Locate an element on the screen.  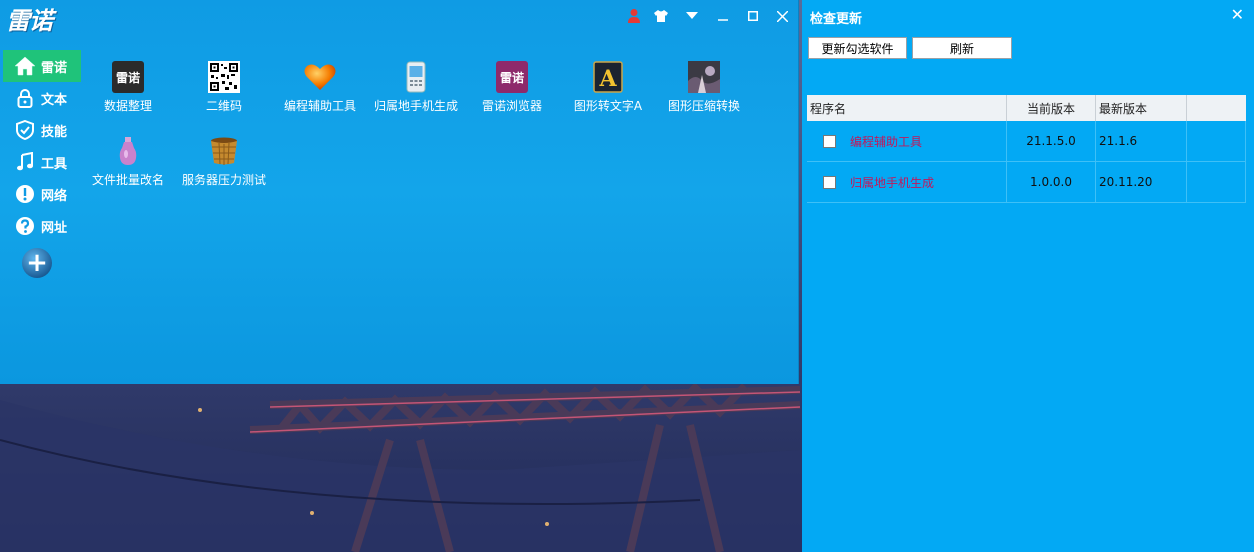
leinuo-logo-icon: 雷诺 is located at coordinates (128, 77).